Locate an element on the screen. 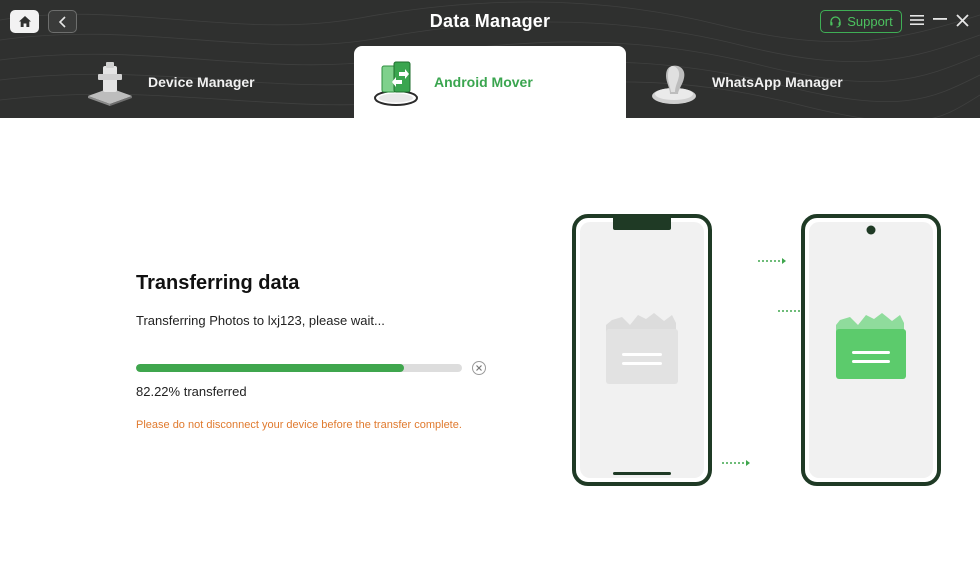  menu-button is located at coordinates (917, 20).